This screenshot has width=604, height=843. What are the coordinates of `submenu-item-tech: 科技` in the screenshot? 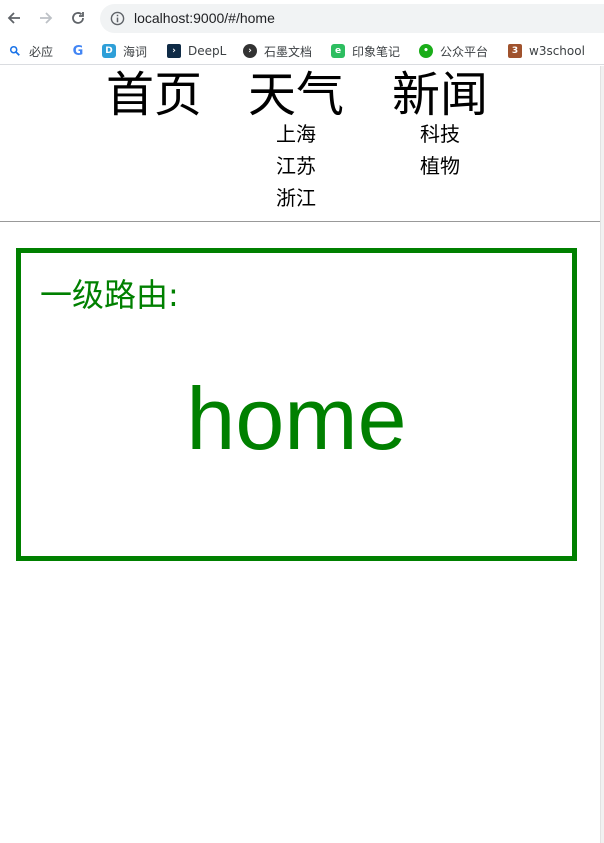 It's located at (440, 134).